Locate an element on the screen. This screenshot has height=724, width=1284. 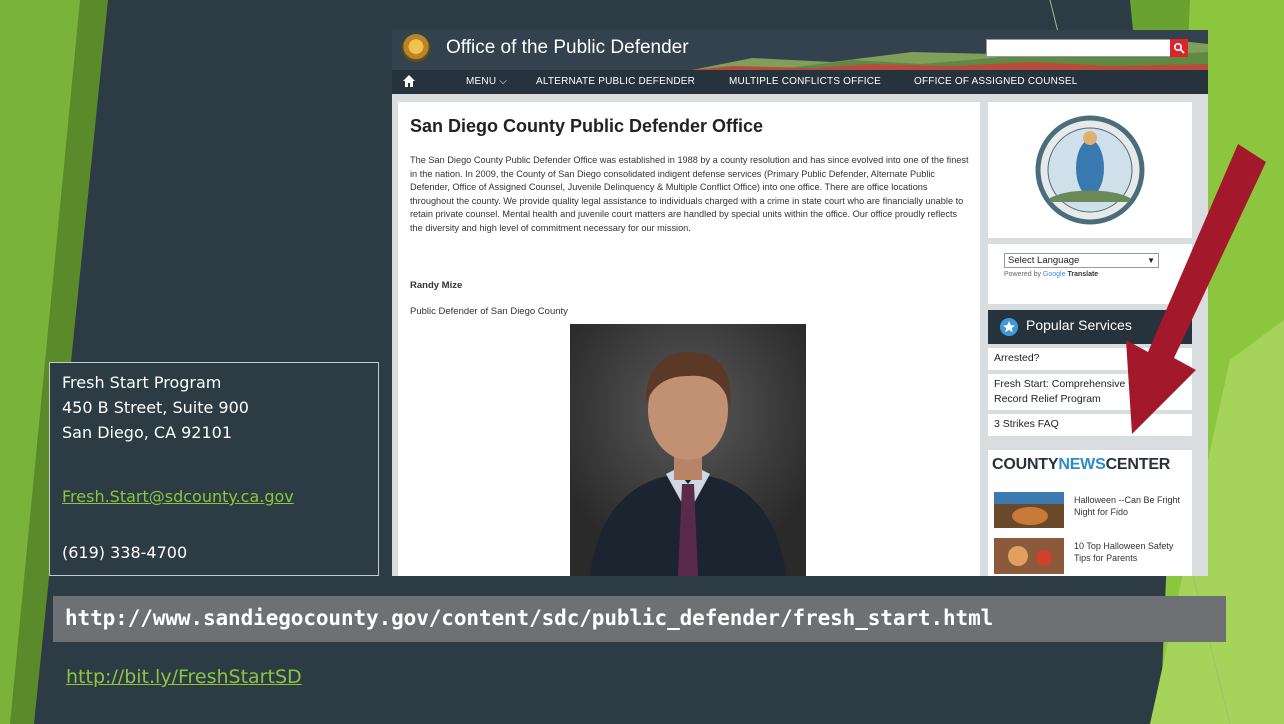
google-translate-credit: Powered by Google Translate is located at coordinates (1051, 274).